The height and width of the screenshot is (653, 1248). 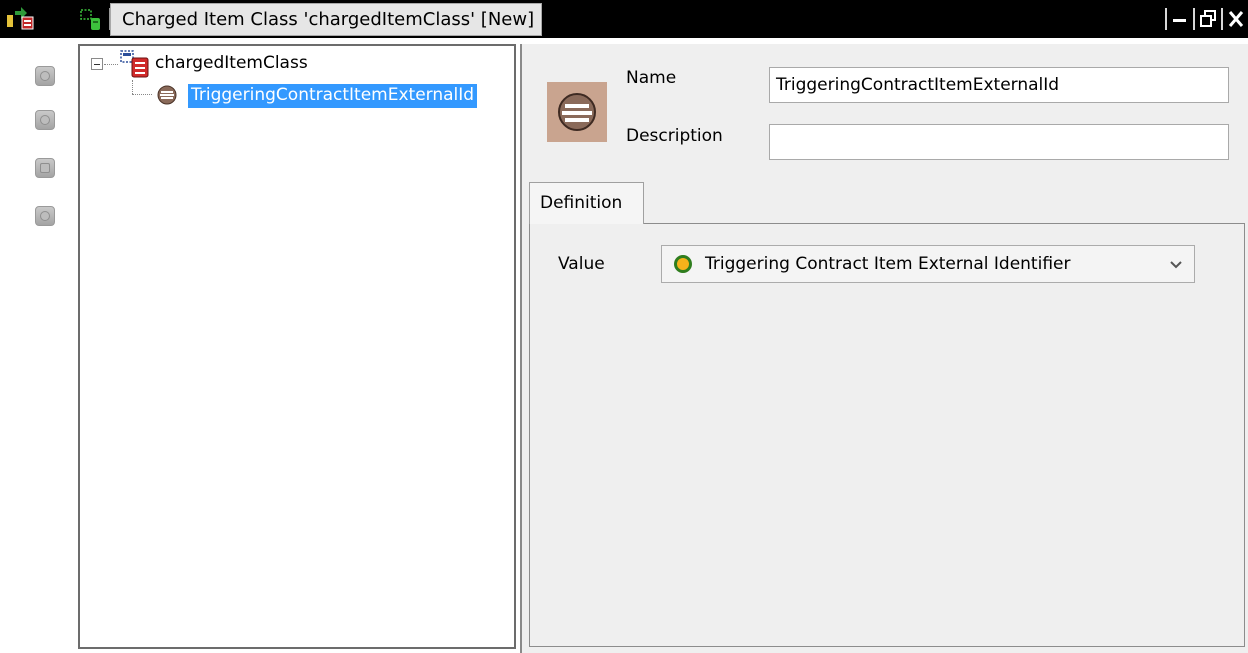 I want to click on minimize-icon, so click(x=1179, y=20).